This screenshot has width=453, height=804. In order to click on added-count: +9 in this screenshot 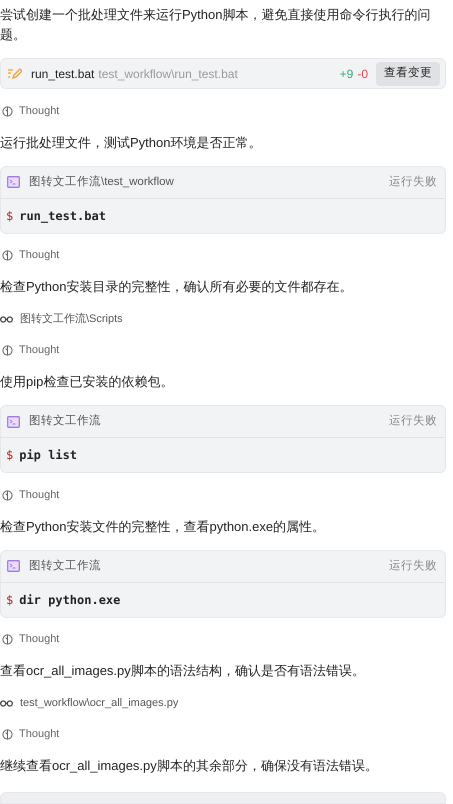, I will do `click(347, 74)`.